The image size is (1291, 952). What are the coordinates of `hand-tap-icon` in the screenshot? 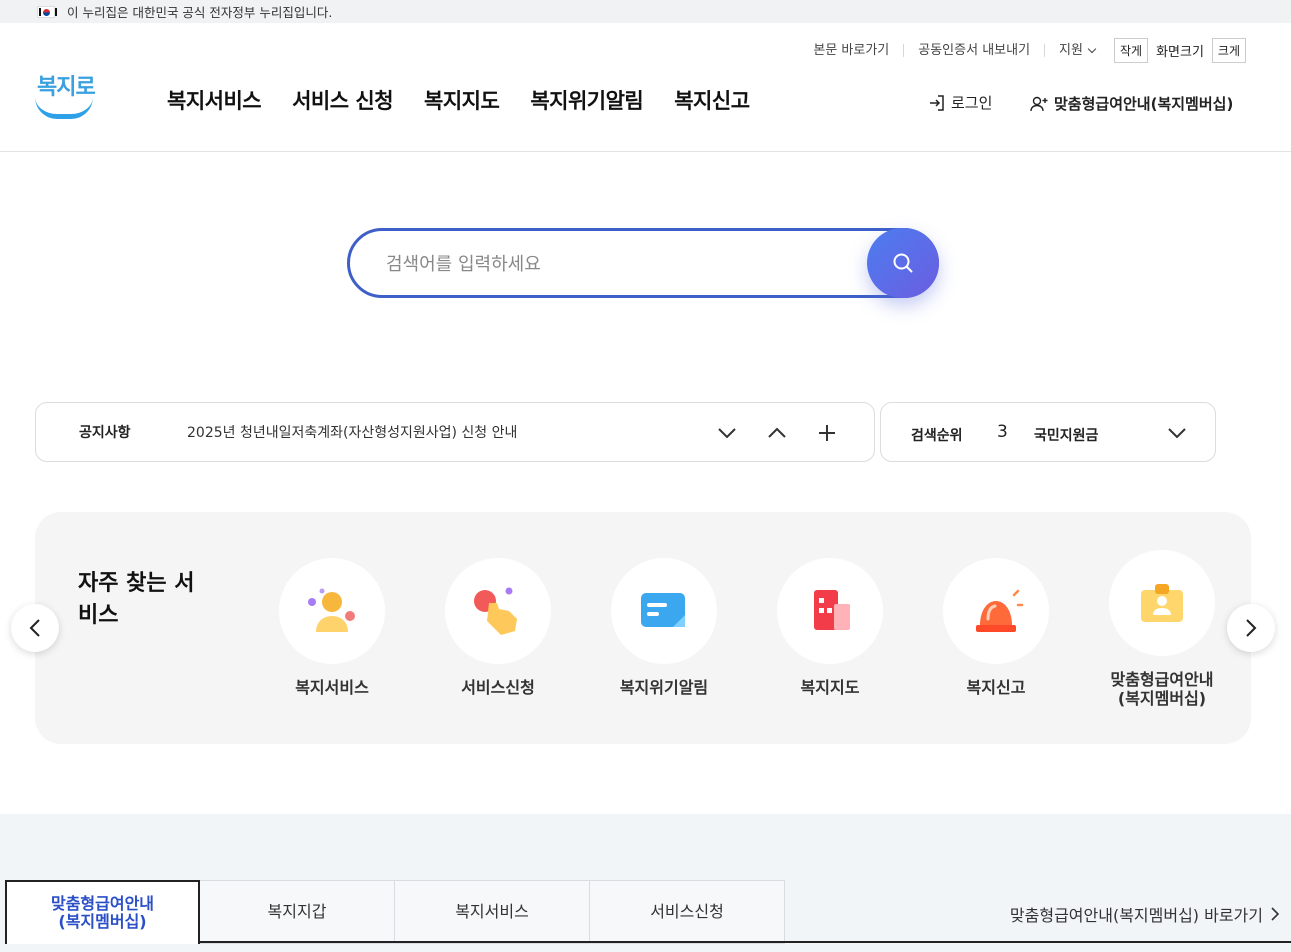 It's located at (495, 611).